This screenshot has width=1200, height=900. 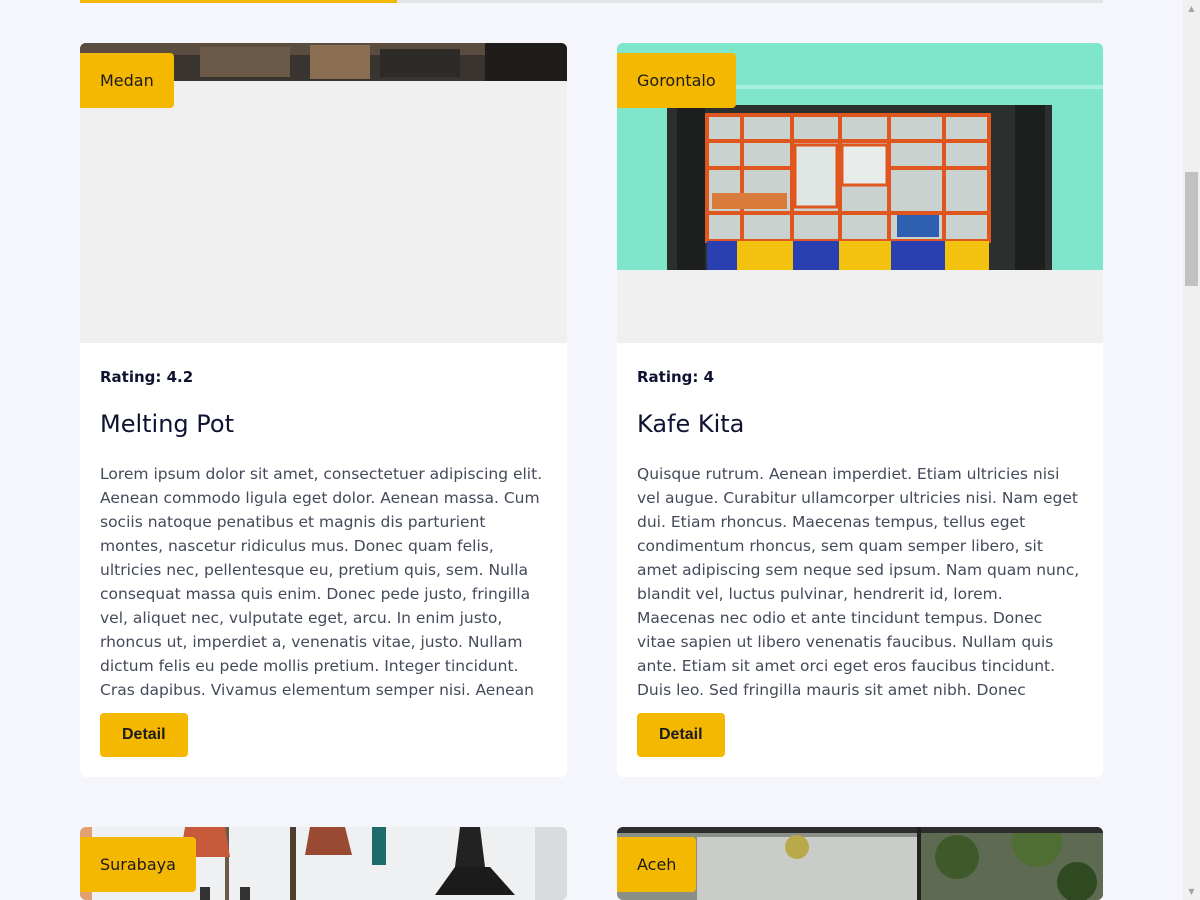 I want to click on restaurant-title: Kafe Kita, so click(x=691, y=424).